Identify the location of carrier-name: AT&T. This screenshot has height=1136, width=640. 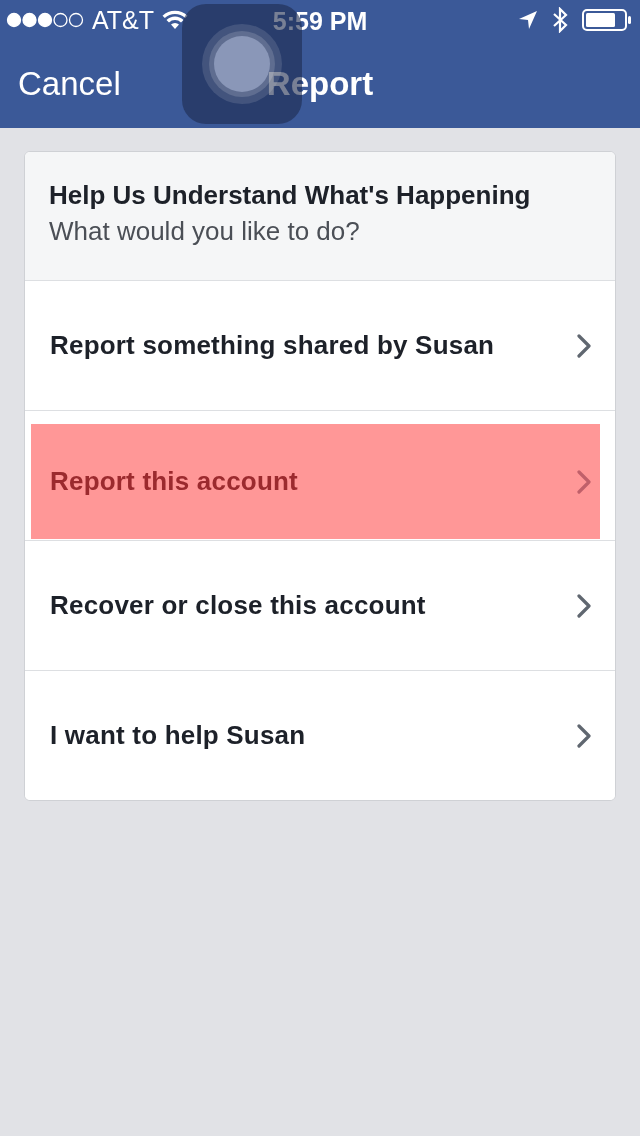
(123, 20).